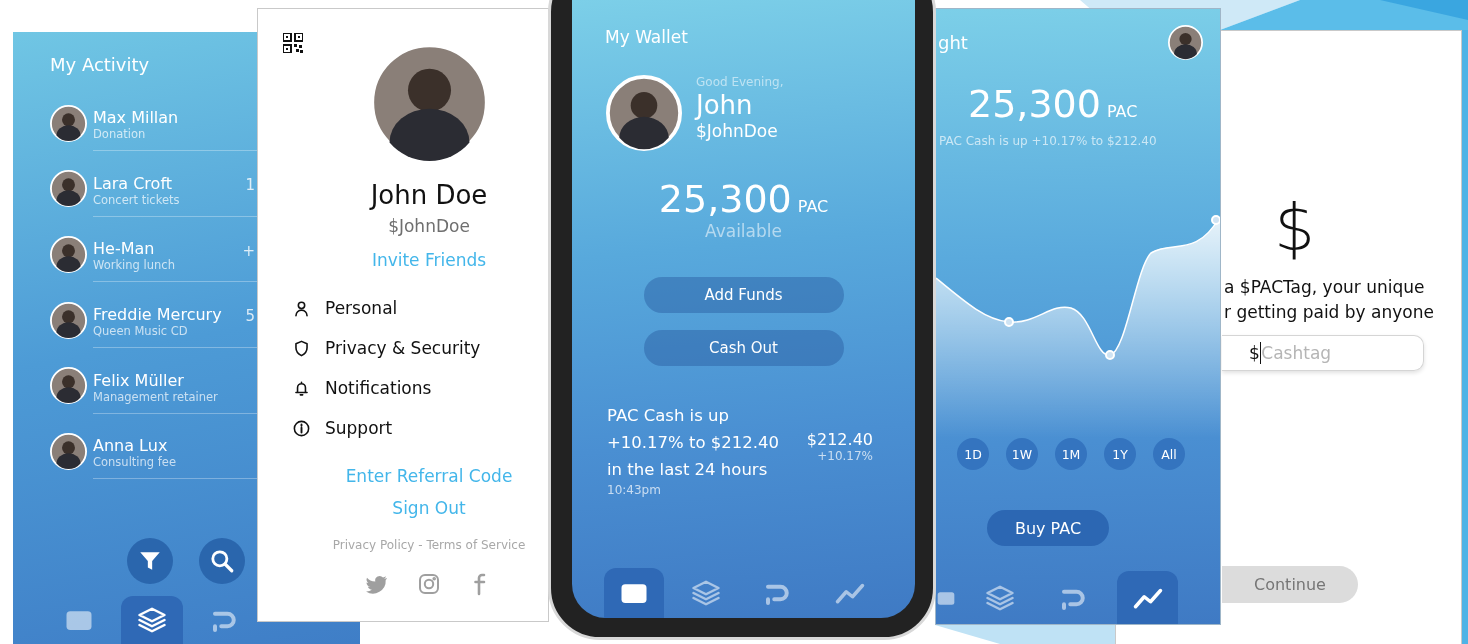 This screenshot has height=644, width=1468. Describe the element at coordinates (130, 446) in the screenshot. I see `person-name: Anna Lux` at that location.